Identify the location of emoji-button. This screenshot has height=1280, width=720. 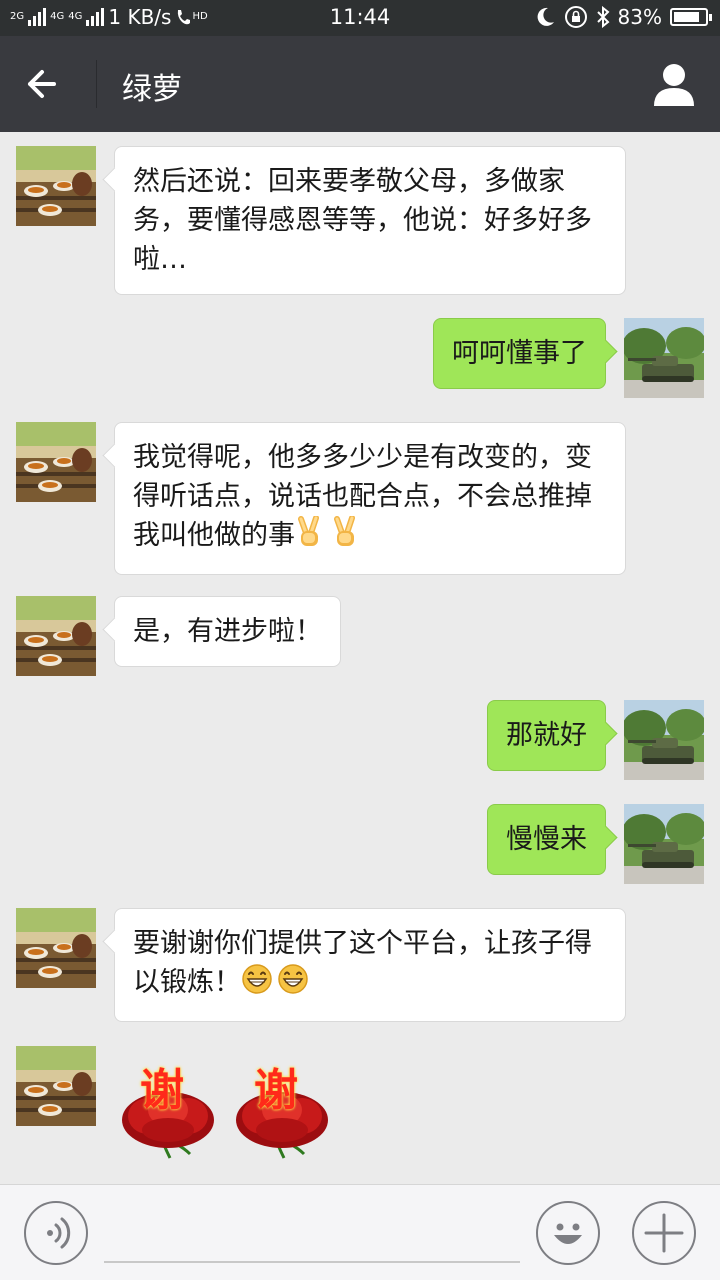
(568, 1233).